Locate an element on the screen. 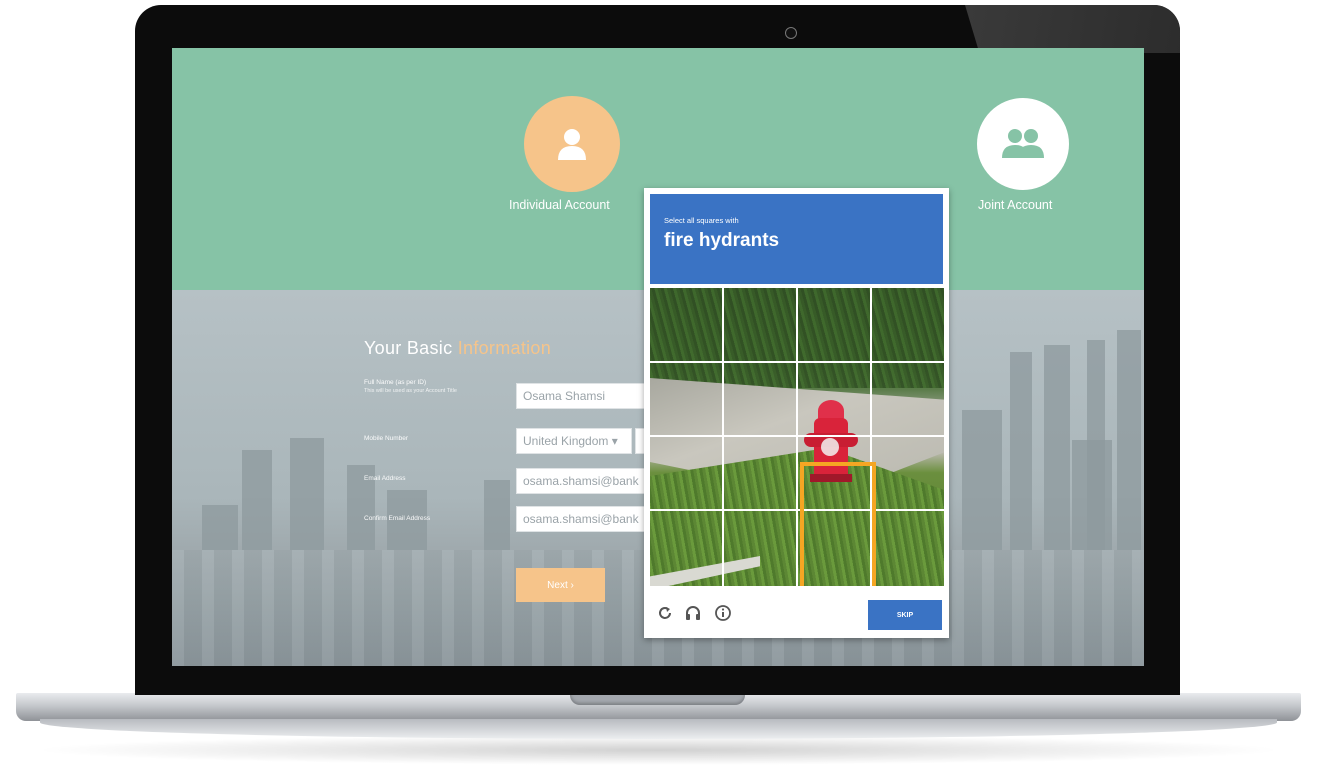 Image resolution: width=1317 pixels, height=771 pixels. hydrant-front-nozzle is located at coordinates (830, 447).